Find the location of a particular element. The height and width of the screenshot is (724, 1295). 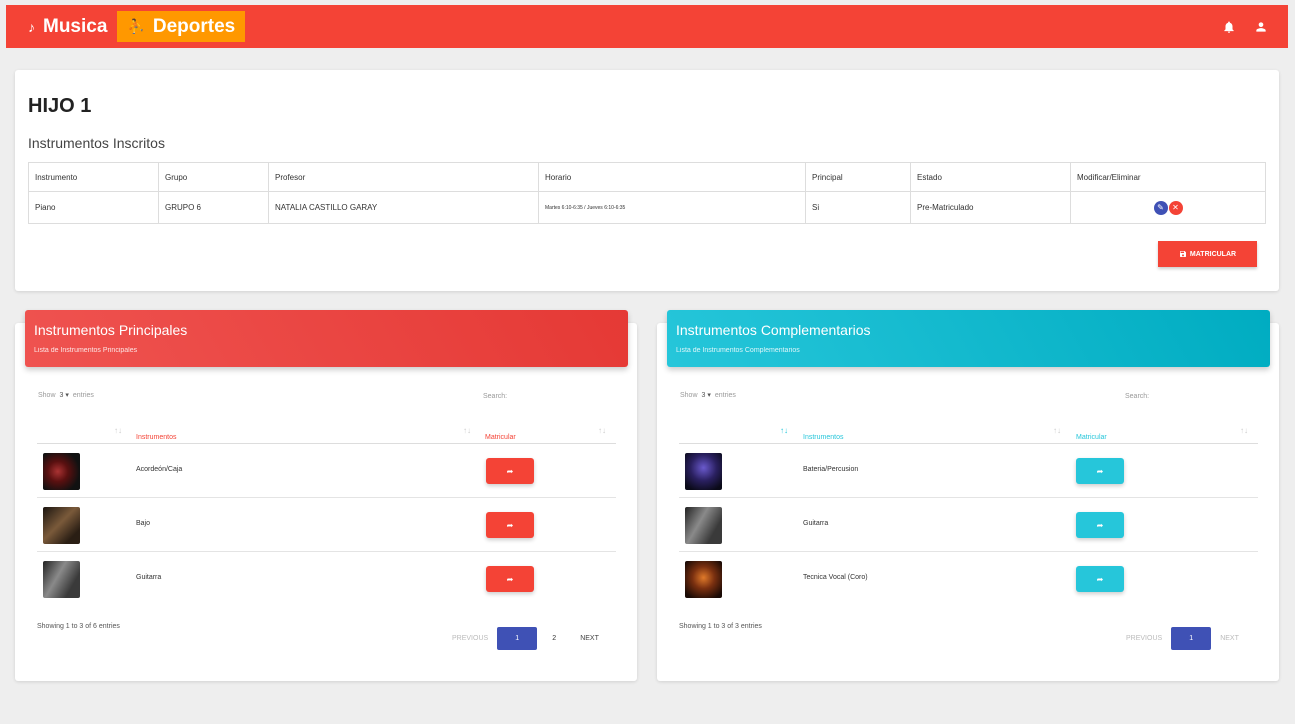

instrument-name: Bateria/Percusion is located at coordinates (831, 469).